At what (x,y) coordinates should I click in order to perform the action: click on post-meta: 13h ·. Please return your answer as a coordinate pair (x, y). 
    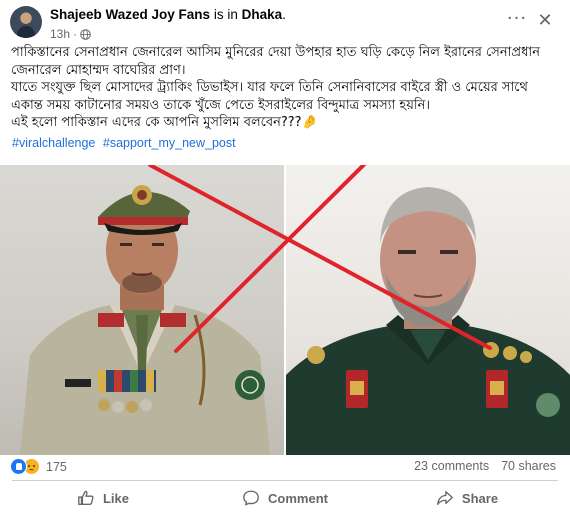
    Looking at the image, I should click on (70, 34).